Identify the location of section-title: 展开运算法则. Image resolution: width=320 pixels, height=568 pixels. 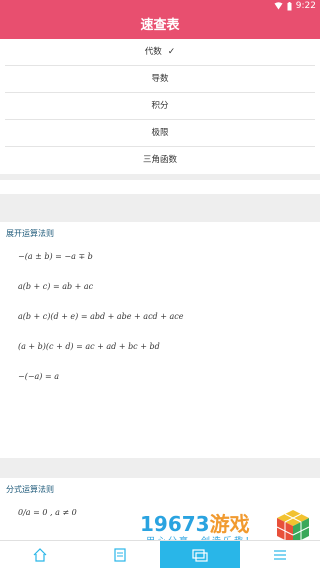
(30, 233).